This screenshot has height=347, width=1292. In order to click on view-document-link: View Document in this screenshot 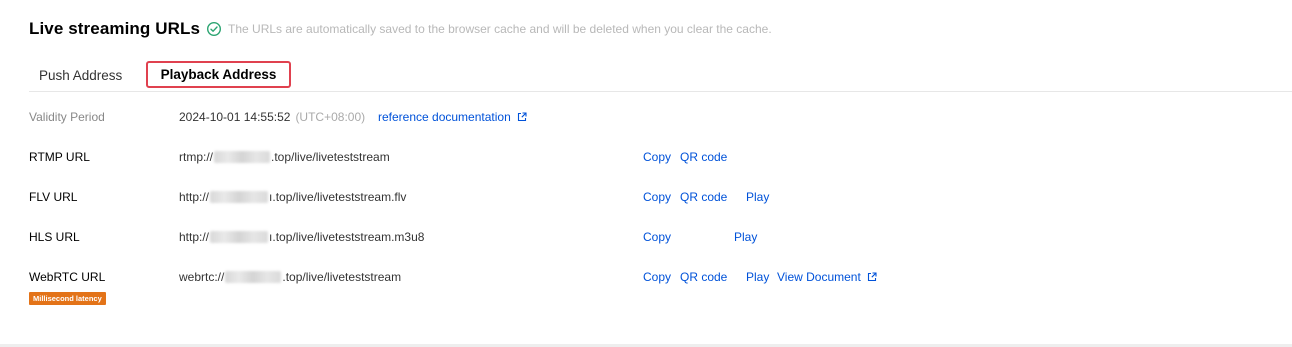, I will do `click(827, 277)`.